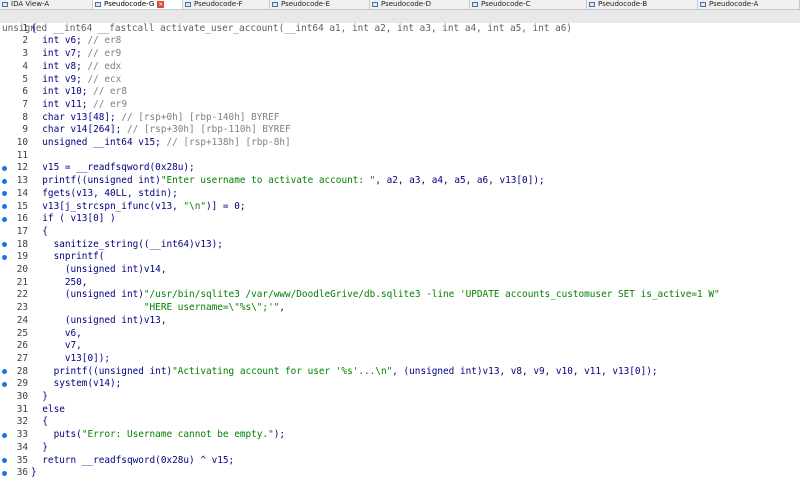 The width and height of the screenshot is (800, 485). What do you see at coordinates (76, 66) in the screenshot?
I see `code-text: int v8; // edx` at bounding box center [76, 66].